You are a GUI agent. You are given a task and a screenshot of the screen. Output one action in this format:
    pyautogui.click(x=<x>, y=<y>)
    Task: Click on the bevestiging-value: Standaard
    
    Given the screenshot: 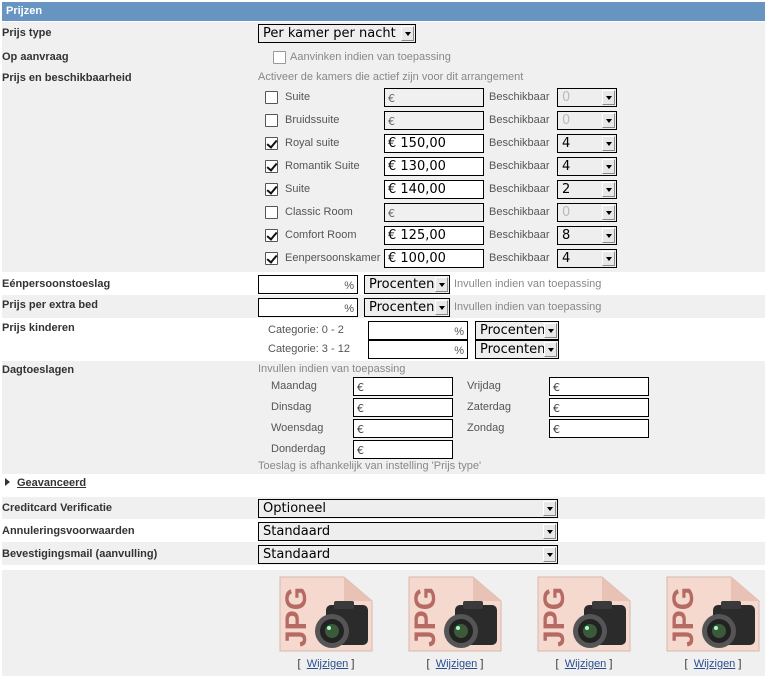 What is the action you would take?
    pyautogui.click(x=297, y=554)
    